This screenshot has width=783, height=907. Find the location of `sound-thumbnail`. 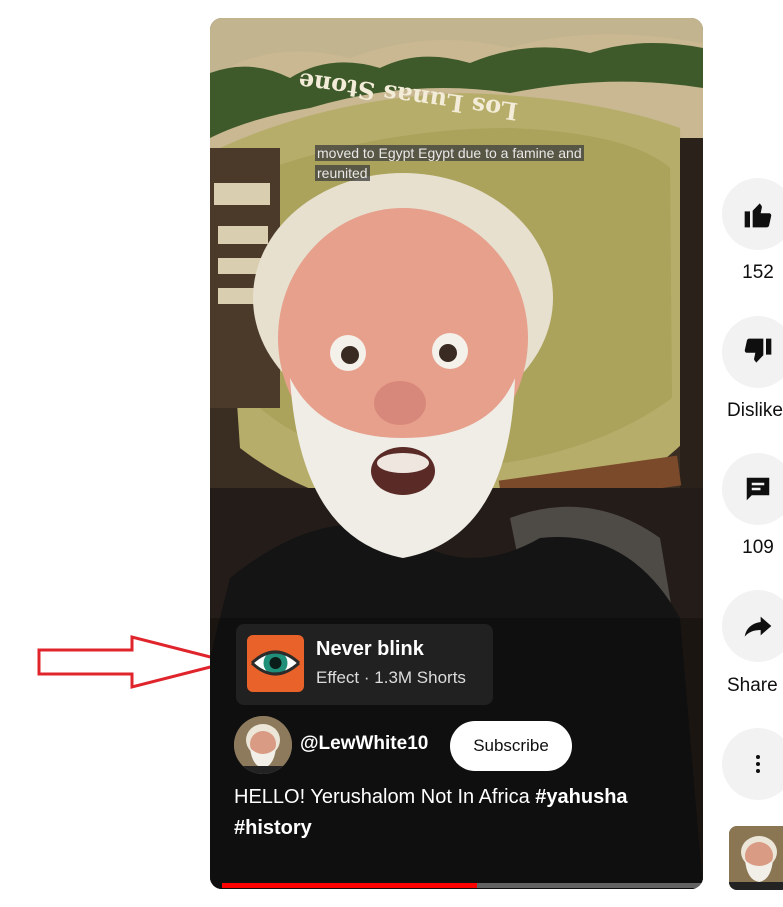

sound-thumbnail is located at coordinates (756, 858).